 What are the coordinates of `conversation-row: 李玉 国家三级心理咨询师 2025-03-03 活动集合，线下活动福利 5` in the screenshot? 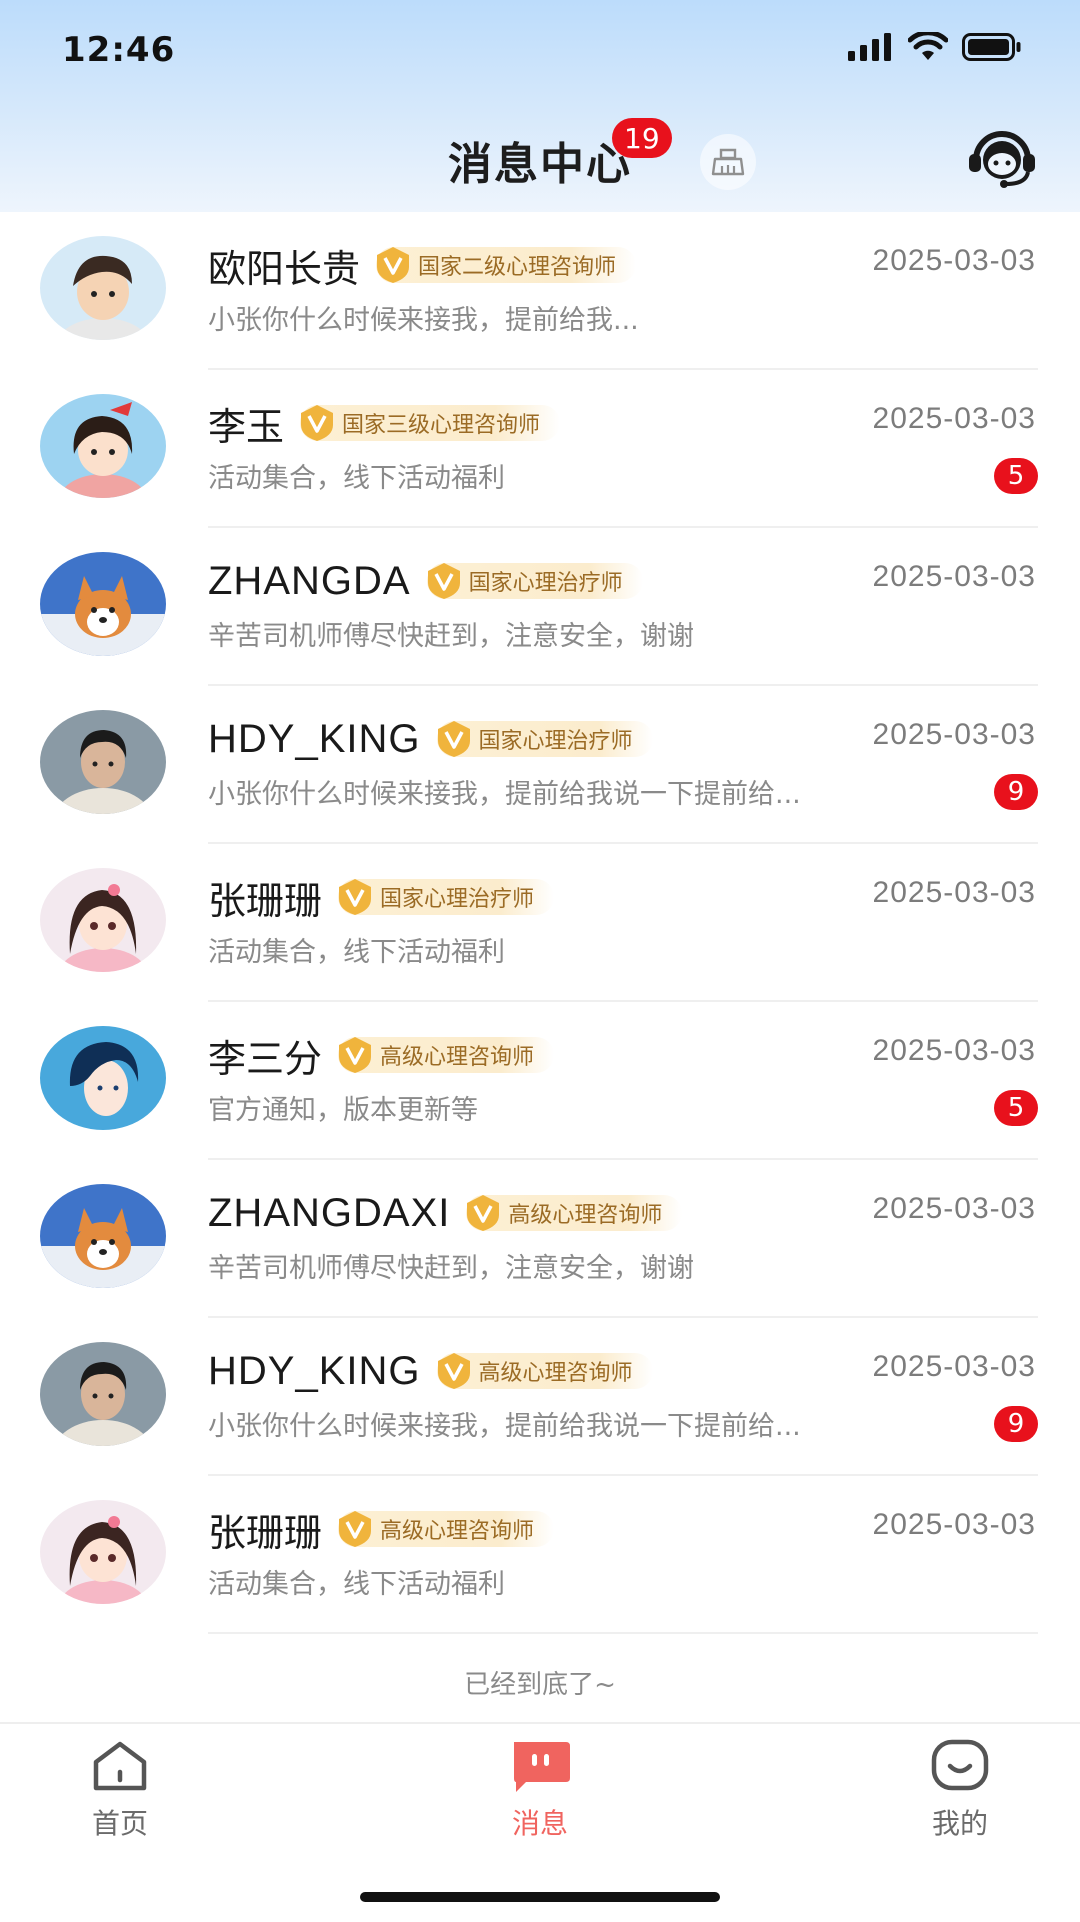 It's located at (540, 449).